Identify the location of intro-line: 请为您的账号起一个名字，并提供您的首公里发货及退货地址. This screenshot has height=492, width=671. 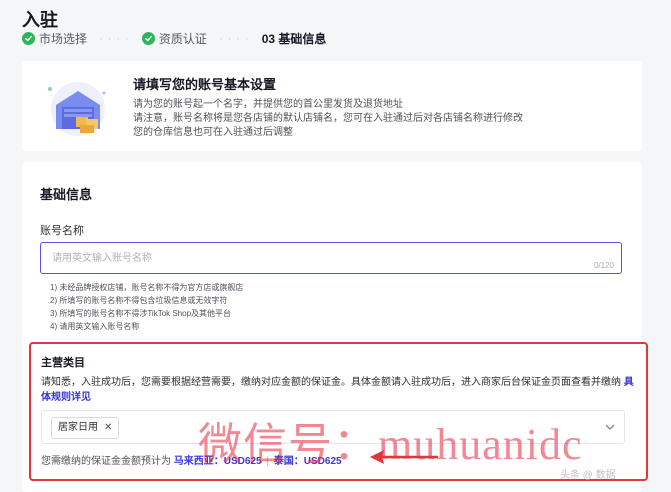
(268, 104).